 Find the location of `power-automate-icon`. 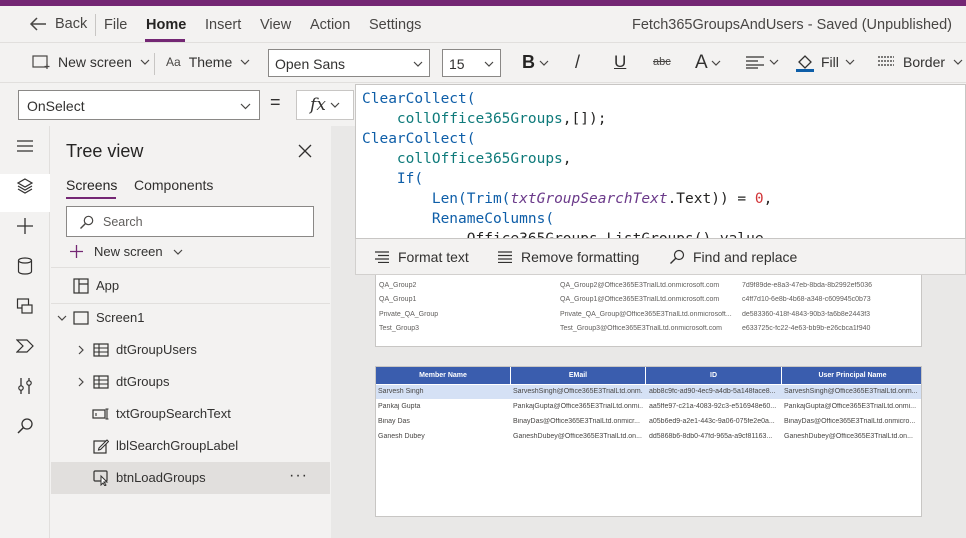

power-automate-icon is located at coordinates (25, 346).